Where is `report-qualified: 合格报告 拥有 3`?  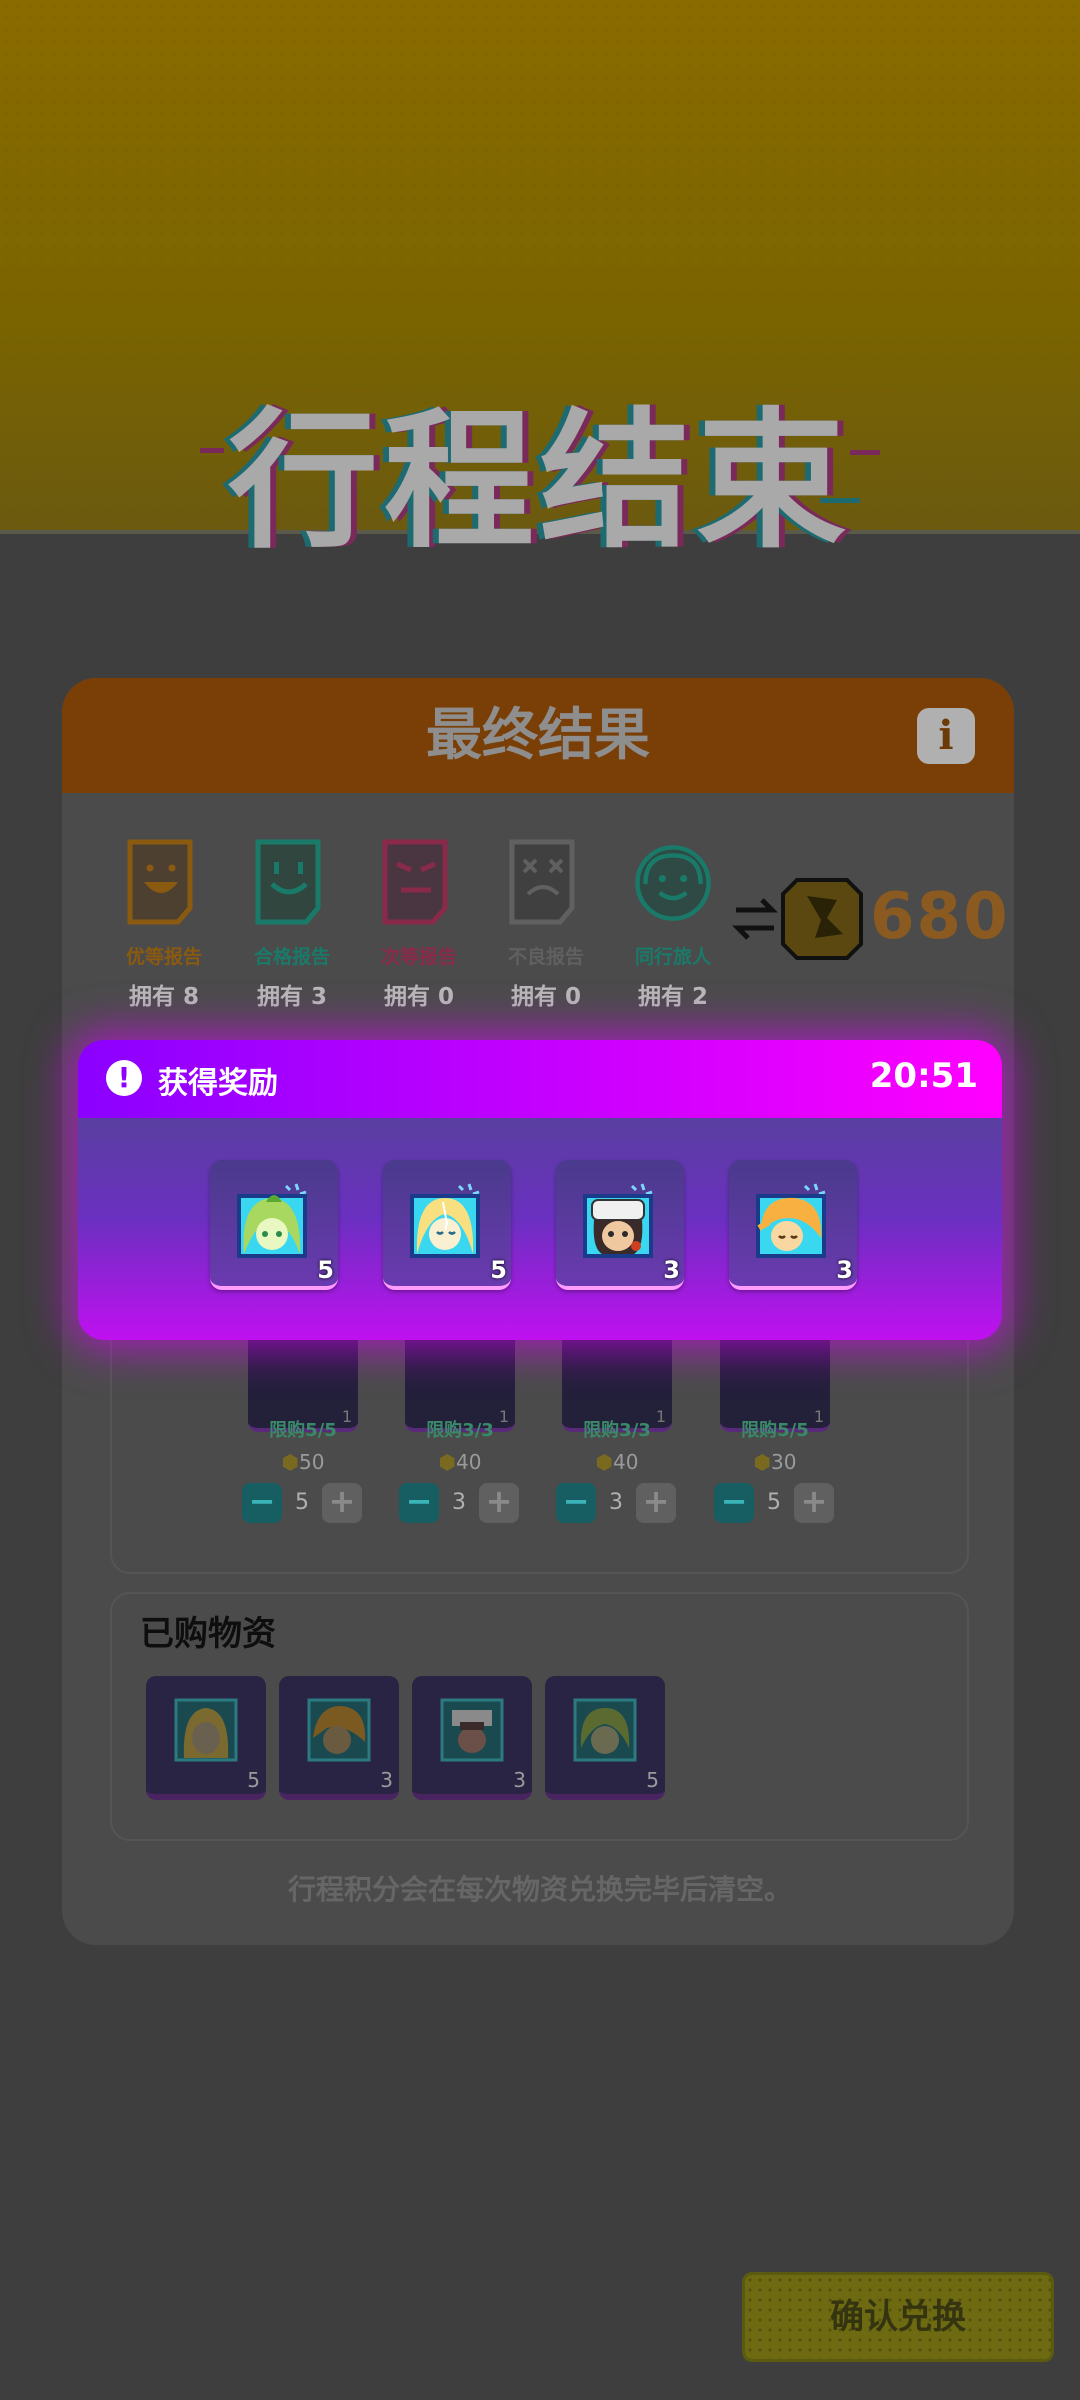 report-qualified: 合格报告 拥有 3 is located at coordinates (292, 924).